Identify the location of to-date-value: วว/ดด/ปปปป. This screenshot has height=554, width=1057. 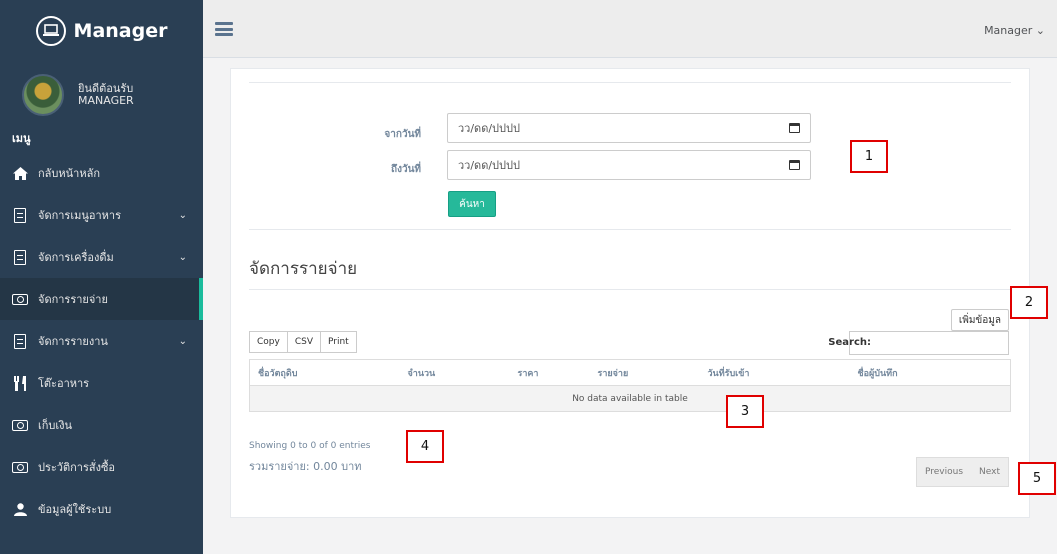
(489, 165).